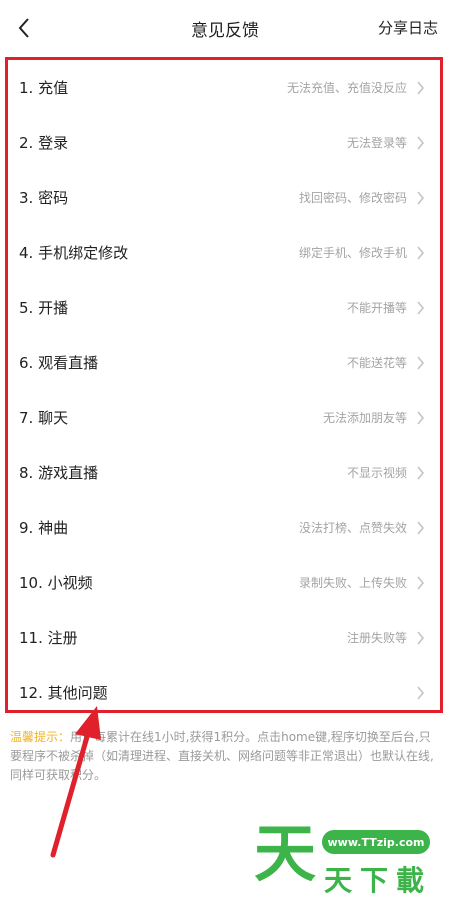 Image resolution: width=450 pixels, height=920 pixels. What do you see at coordinates (338, 880) in the screenshot?
I see `watermark-char: 天` at bounding box center [338, 880].